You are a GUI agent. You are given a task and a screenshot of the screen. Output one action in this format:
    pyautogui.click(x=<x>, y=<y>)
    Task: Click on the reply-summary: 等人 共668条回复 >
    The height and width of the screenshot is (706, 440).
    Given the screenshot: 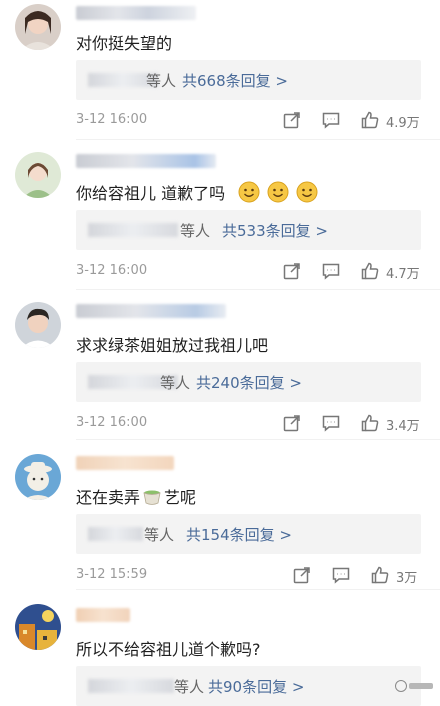 What is the action you would take?
    pyautogui.click(x=248, y=80)
    